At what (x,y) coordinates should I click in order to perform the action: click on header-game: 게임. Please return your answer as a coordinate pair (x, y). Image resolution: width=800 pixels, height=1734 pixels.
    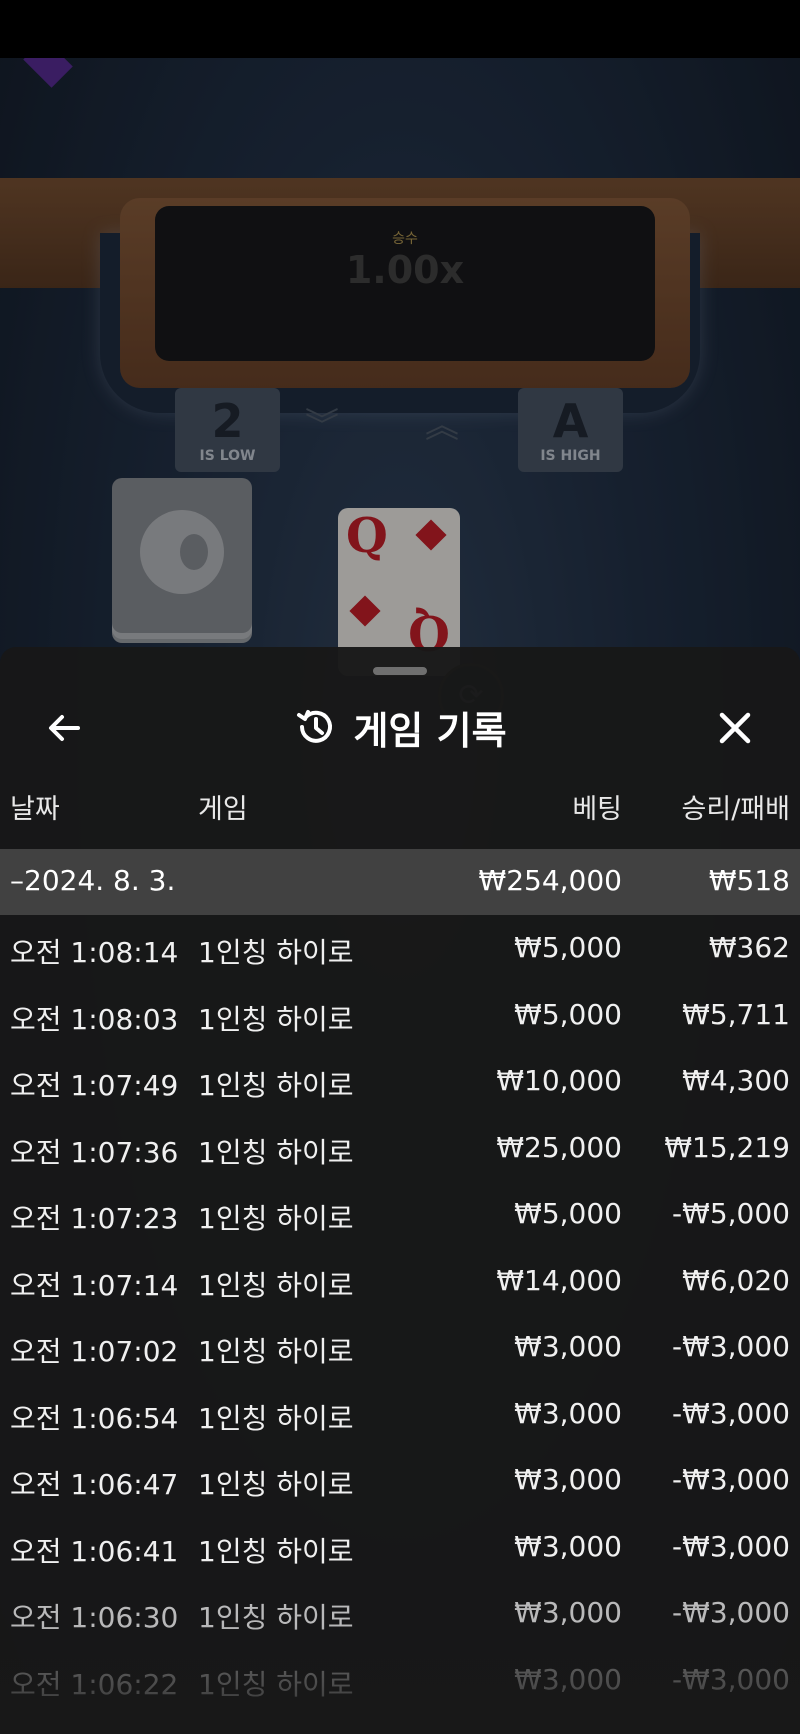
    Looking at the image, I should click on (223, 806).